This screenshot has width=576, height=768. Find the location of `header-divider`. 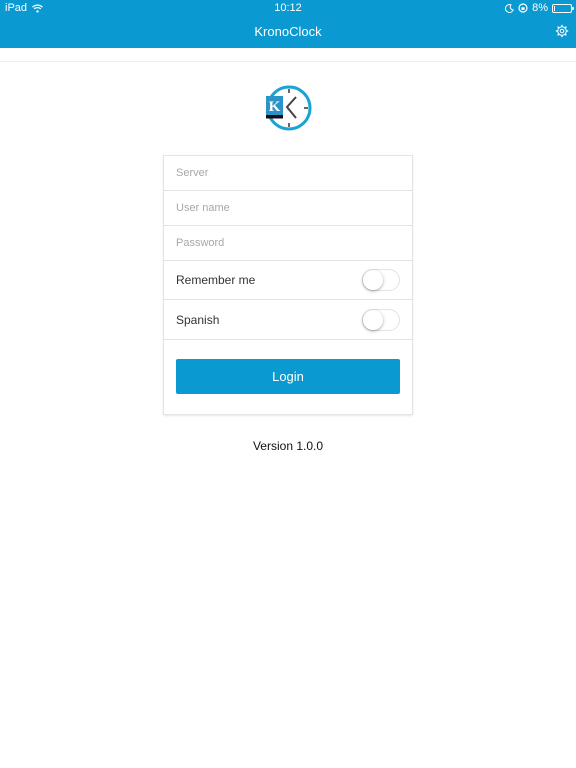

header-divider is located at coordinates (288, 61).